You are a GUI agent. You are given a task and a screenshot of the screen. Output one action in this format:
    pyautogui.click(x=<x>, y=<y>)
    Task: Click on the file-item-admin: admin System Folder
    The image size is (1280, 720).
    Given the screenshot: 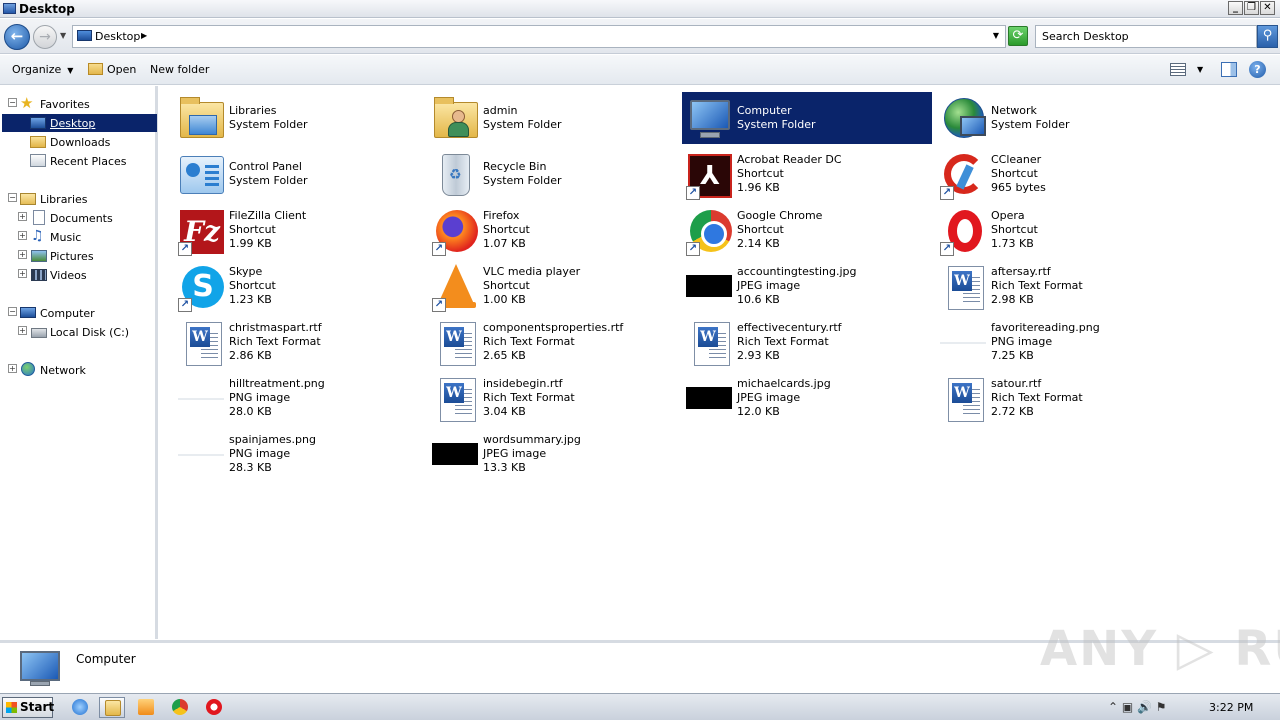 What is the action you would take?
    pyautogui.click(x=553, y=118)
    